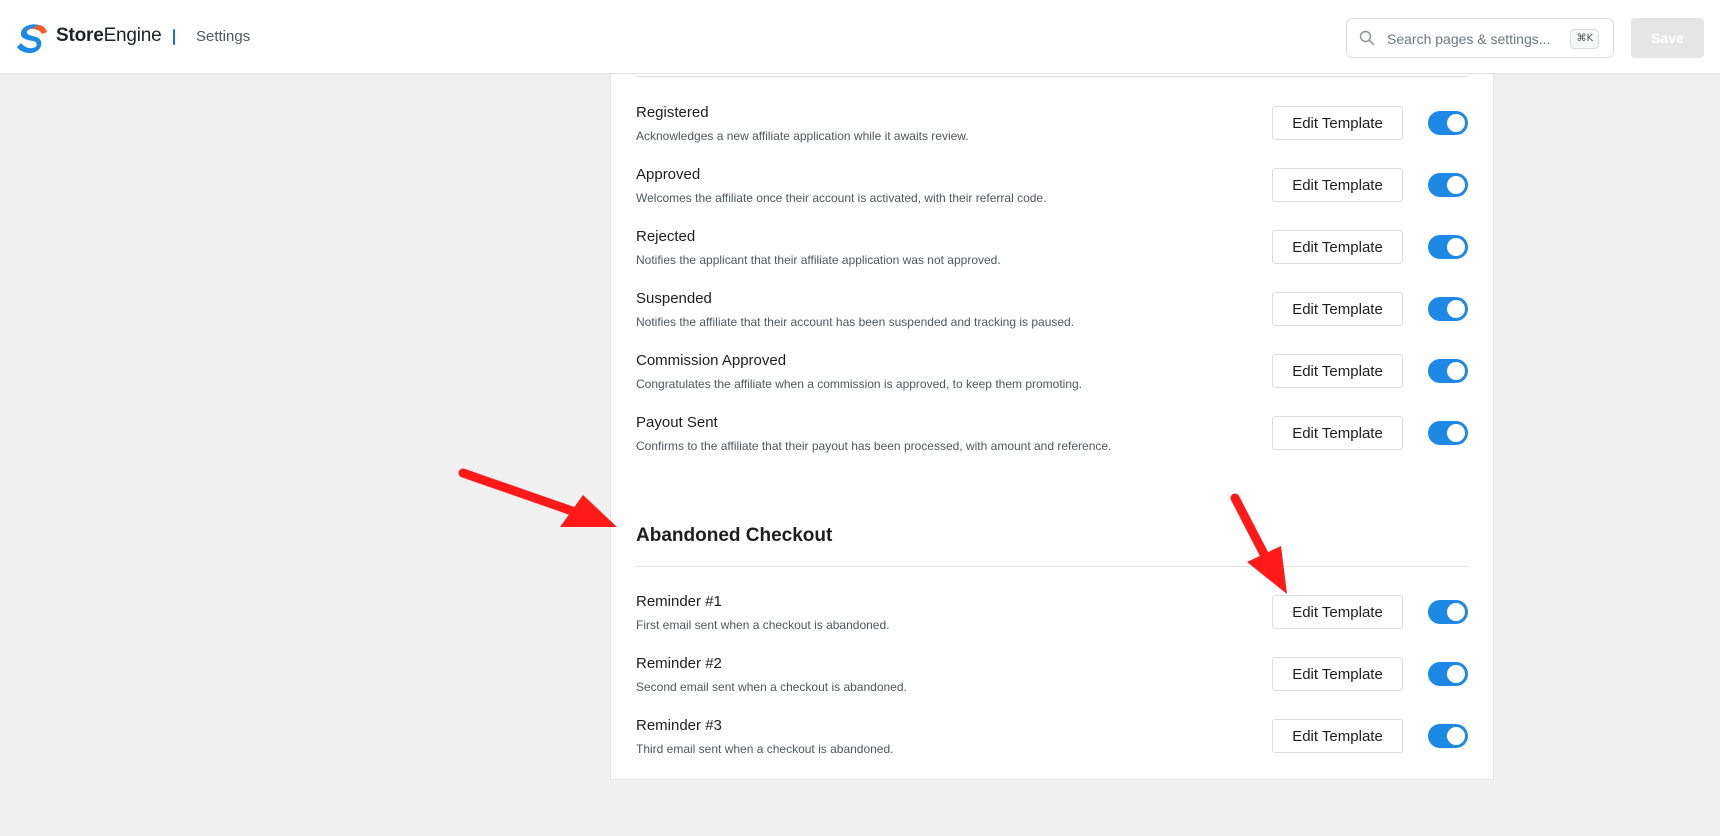 This screenshot has width=1720, height=836. Describe the element at coordinates (80, 35) in the screenshot. I see `brand-name-bold: Store` at that location.